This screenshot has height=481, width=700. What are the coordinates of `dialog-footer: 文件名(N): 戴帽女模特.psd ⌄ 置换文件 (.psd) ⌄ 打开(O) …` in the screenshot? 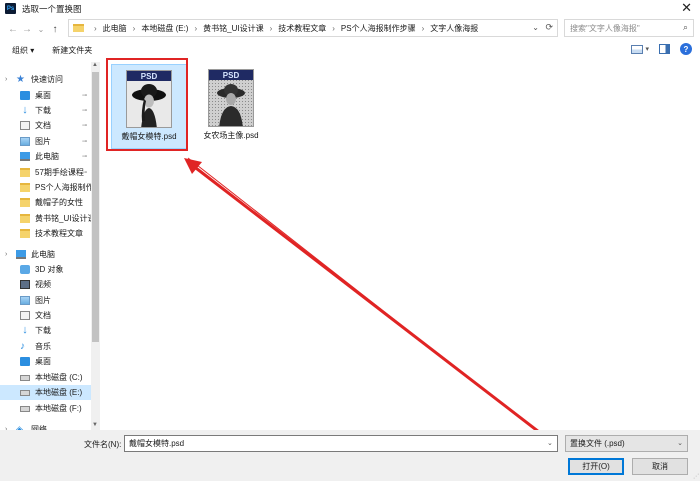 It's located at (350, 455).